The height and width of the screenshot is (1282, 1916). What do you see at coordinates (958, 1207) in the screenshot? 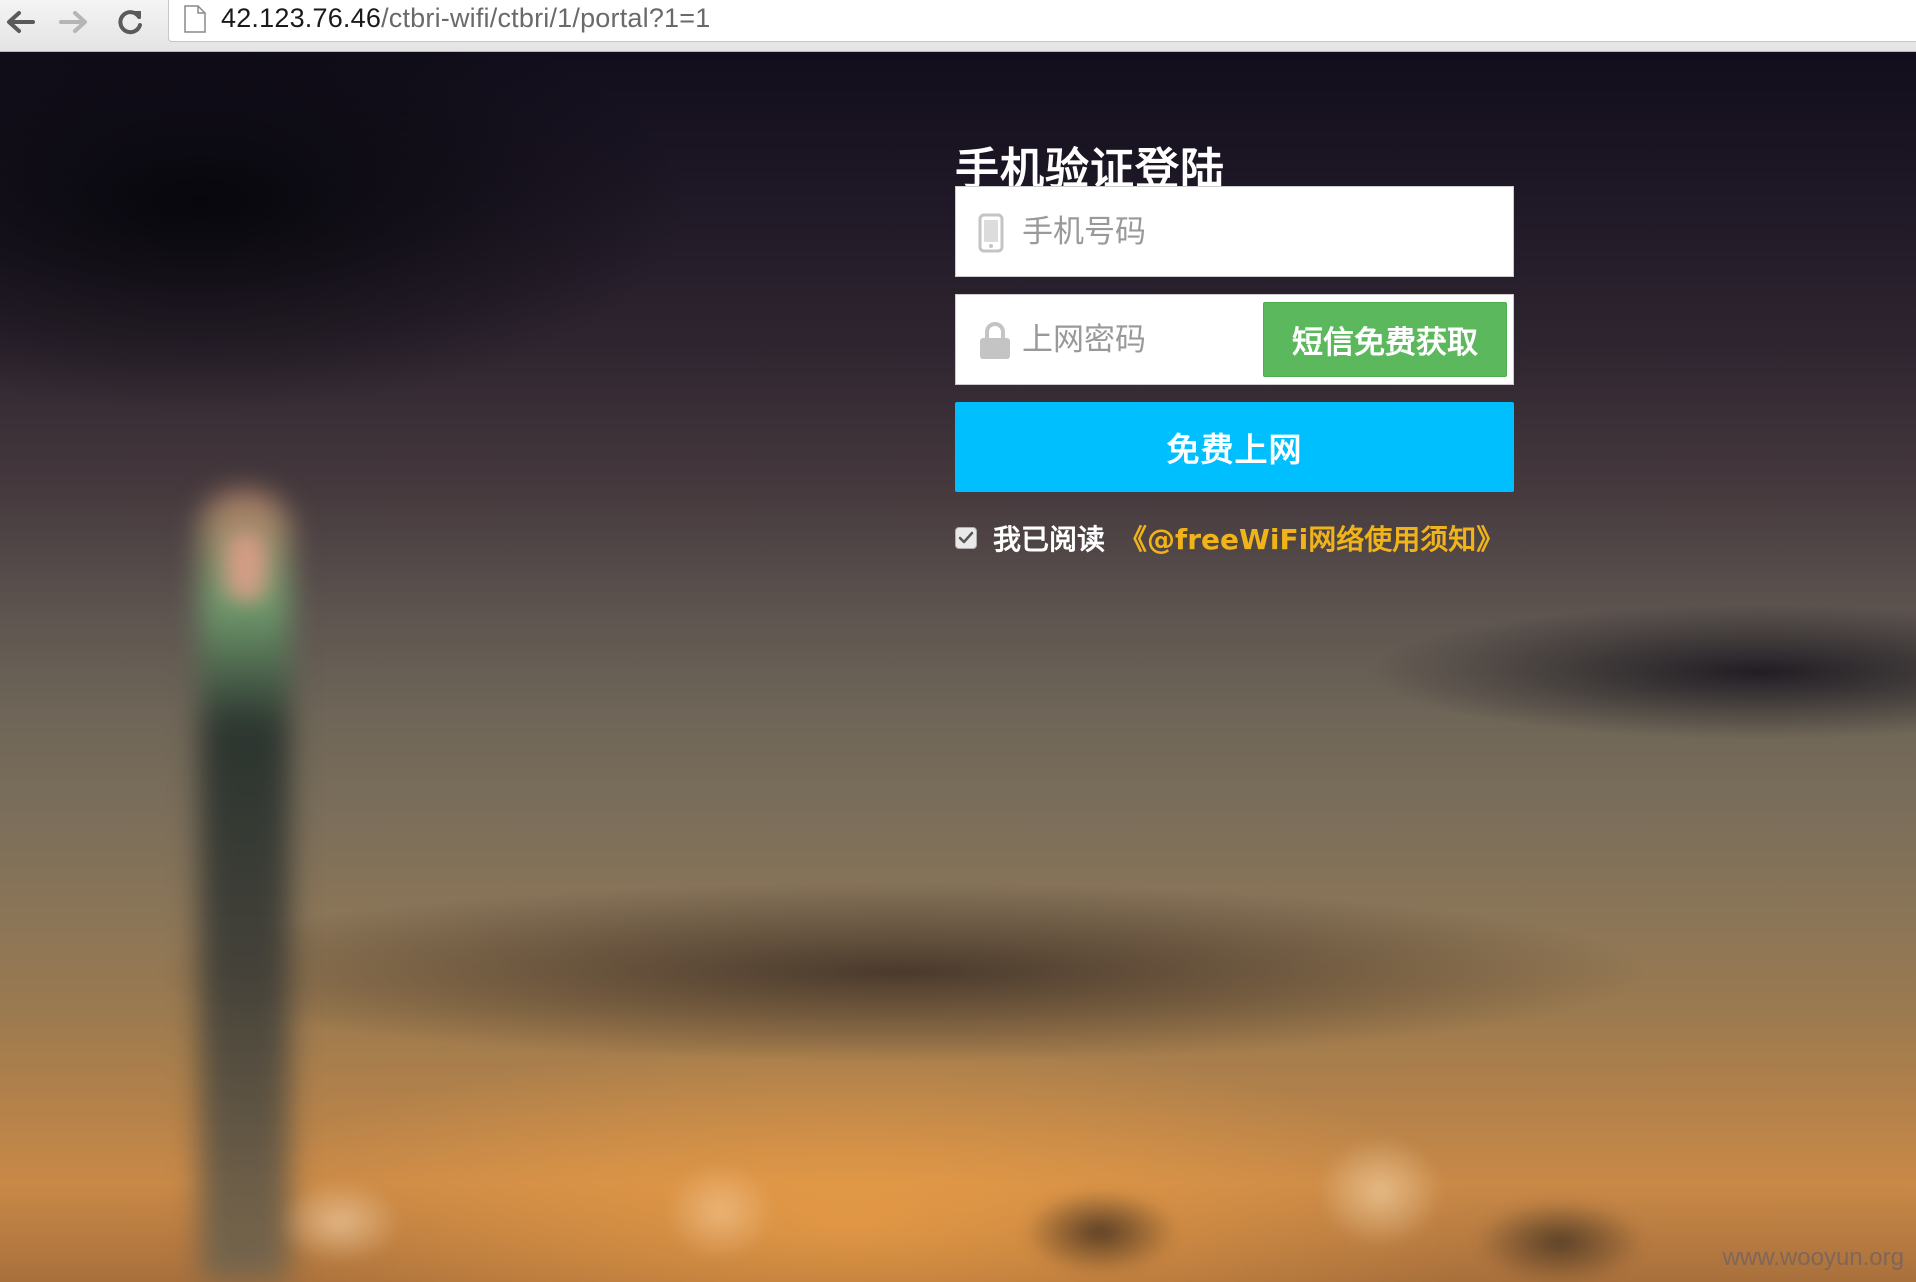
I see `background-city-lights` at bounding box center [958, 1207].